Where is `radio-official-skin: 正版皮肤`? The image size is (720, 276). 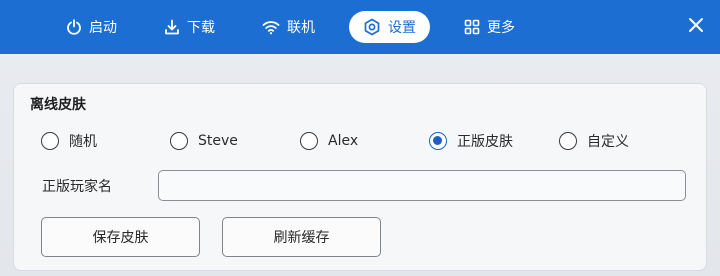 radio-official-skin: 正版皮肤 is located at coordinates (471, 141).